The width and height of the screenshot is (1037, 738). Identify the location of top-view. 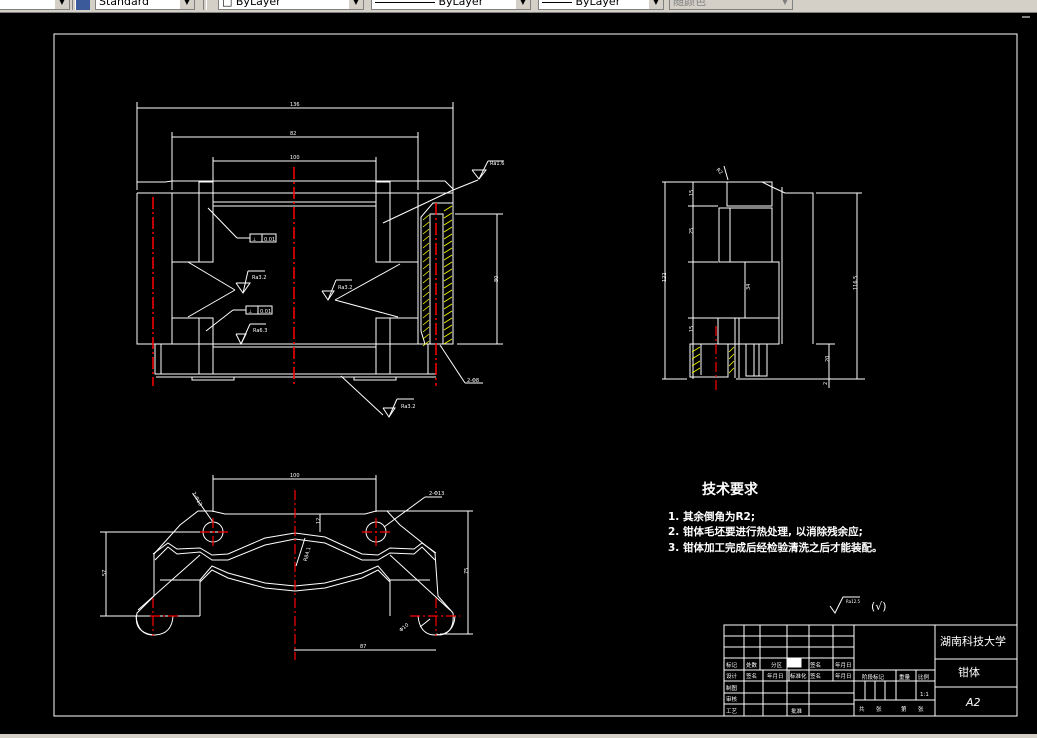
(286, 563).